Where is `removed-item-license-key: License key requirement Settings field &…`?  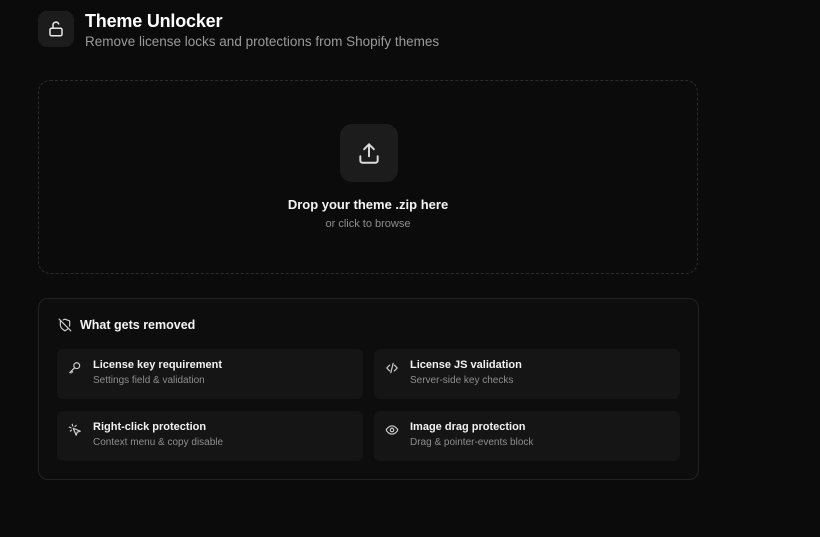 removed-item-license-key: License key requirement Settings field &… is located at coordinates (210, 374).